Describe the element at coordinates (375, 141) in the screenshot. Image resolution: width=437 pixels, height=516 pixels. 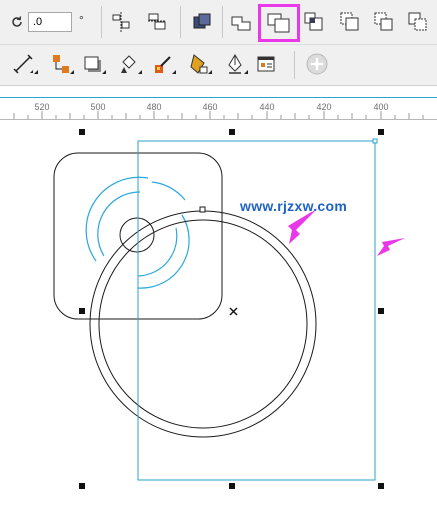
I see `rectangle-node` at that location.